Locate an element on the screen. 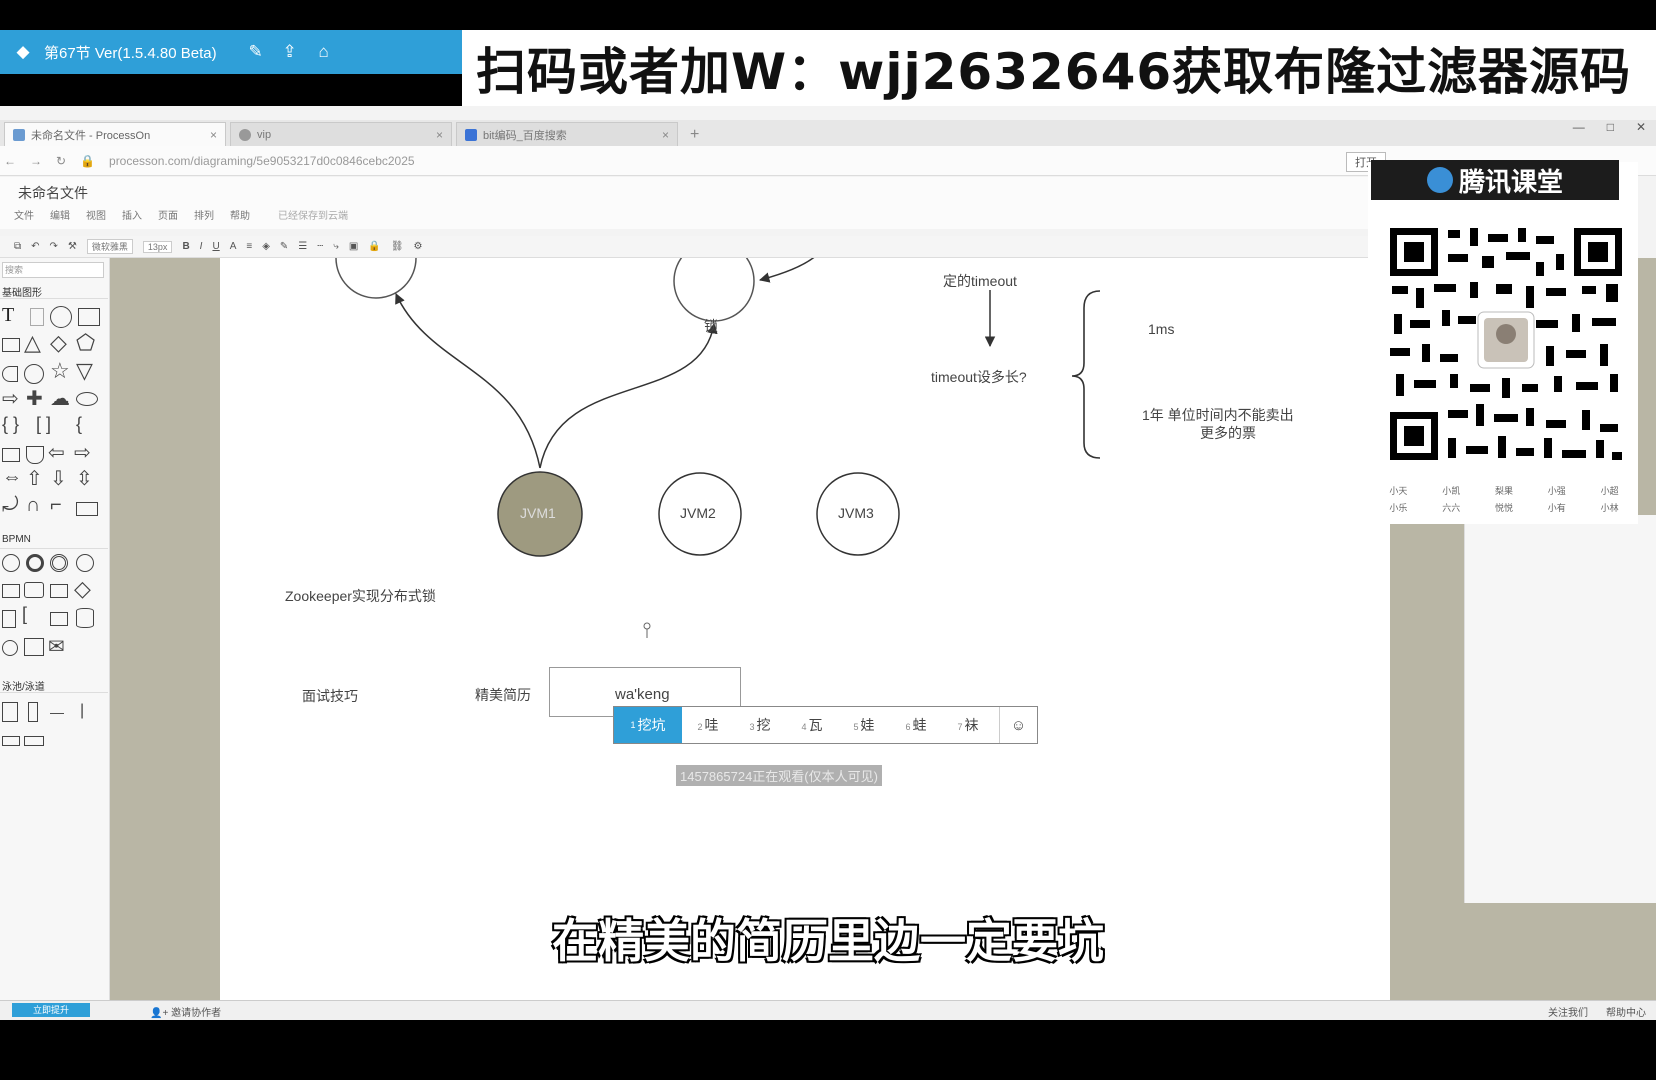 Image resolution: width=1656 pixels, height=1080 pixels. invite-collaborator-link: 👤+ 邀请协作者 is located at coordinates (185, 1011).